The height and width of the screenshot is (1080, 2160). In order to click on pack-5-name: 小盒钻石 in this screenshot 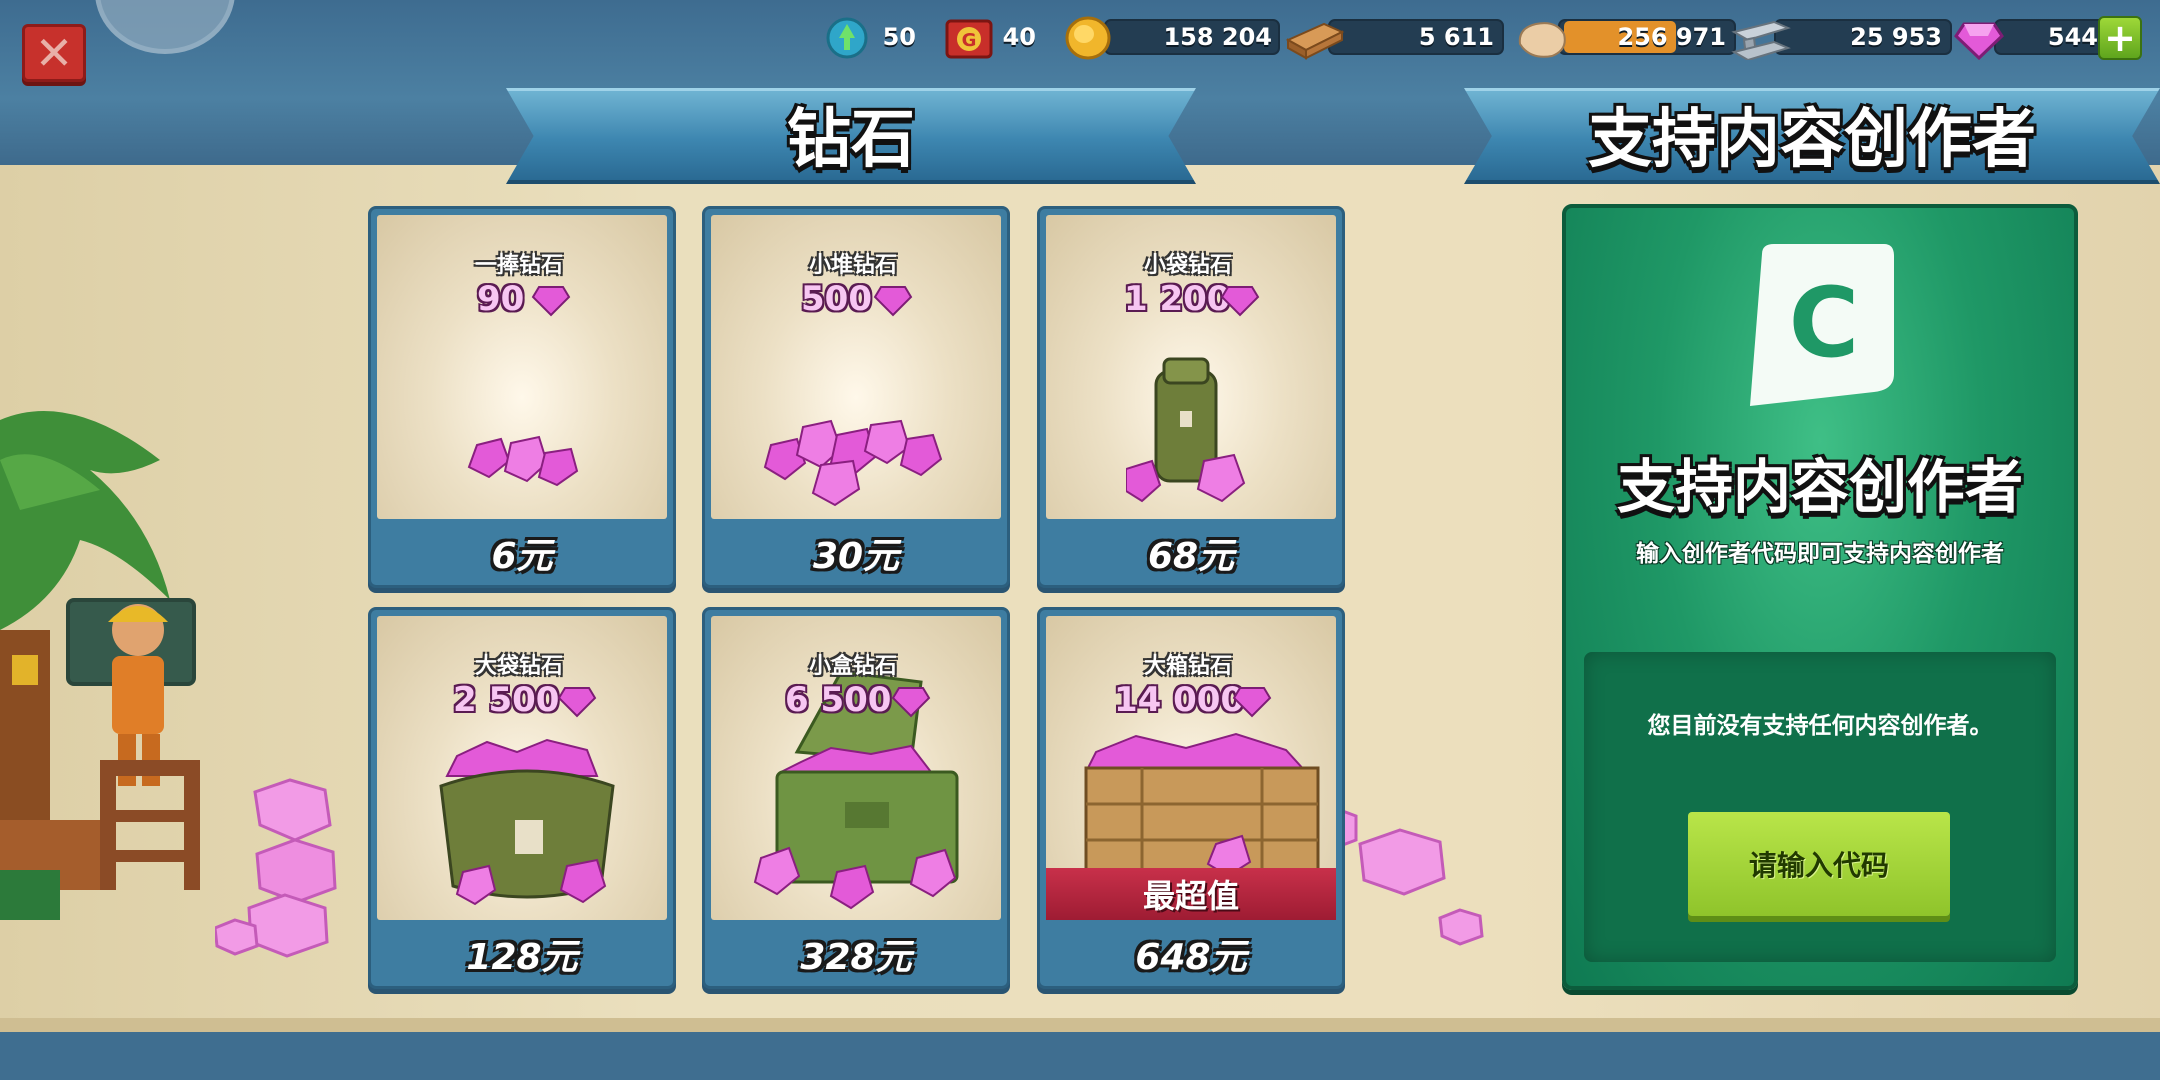, I will do `click(852, 666)`.